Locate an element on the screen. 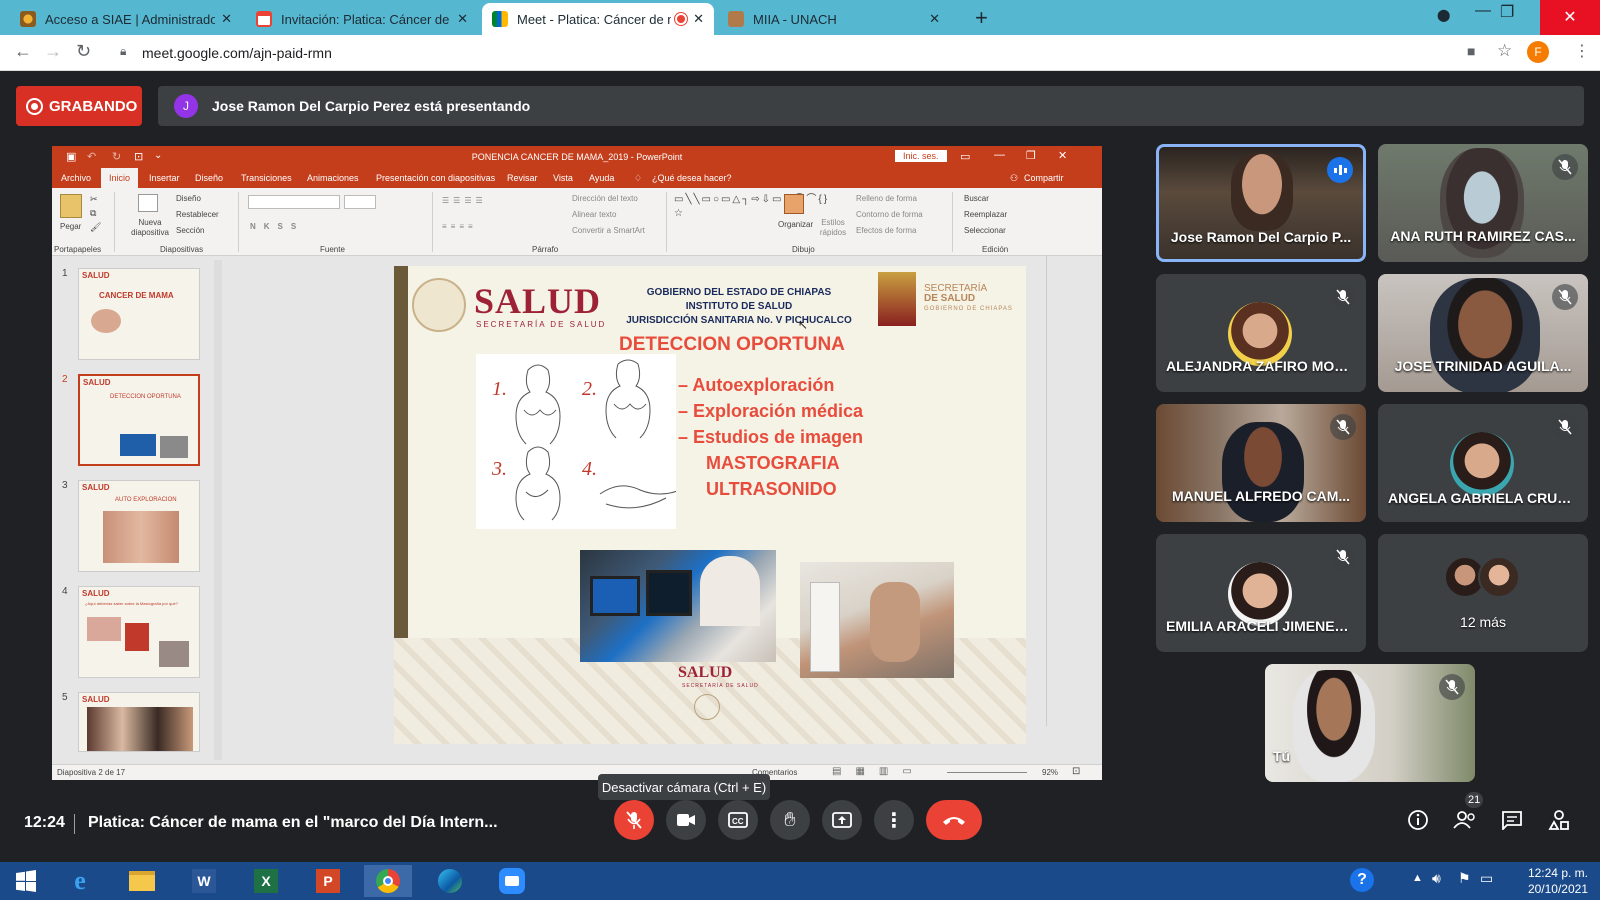 Image resolution: width=1600 pixels, height=900 pixels. close-window-icon: ✕ is located at coordinates (1570, 17).